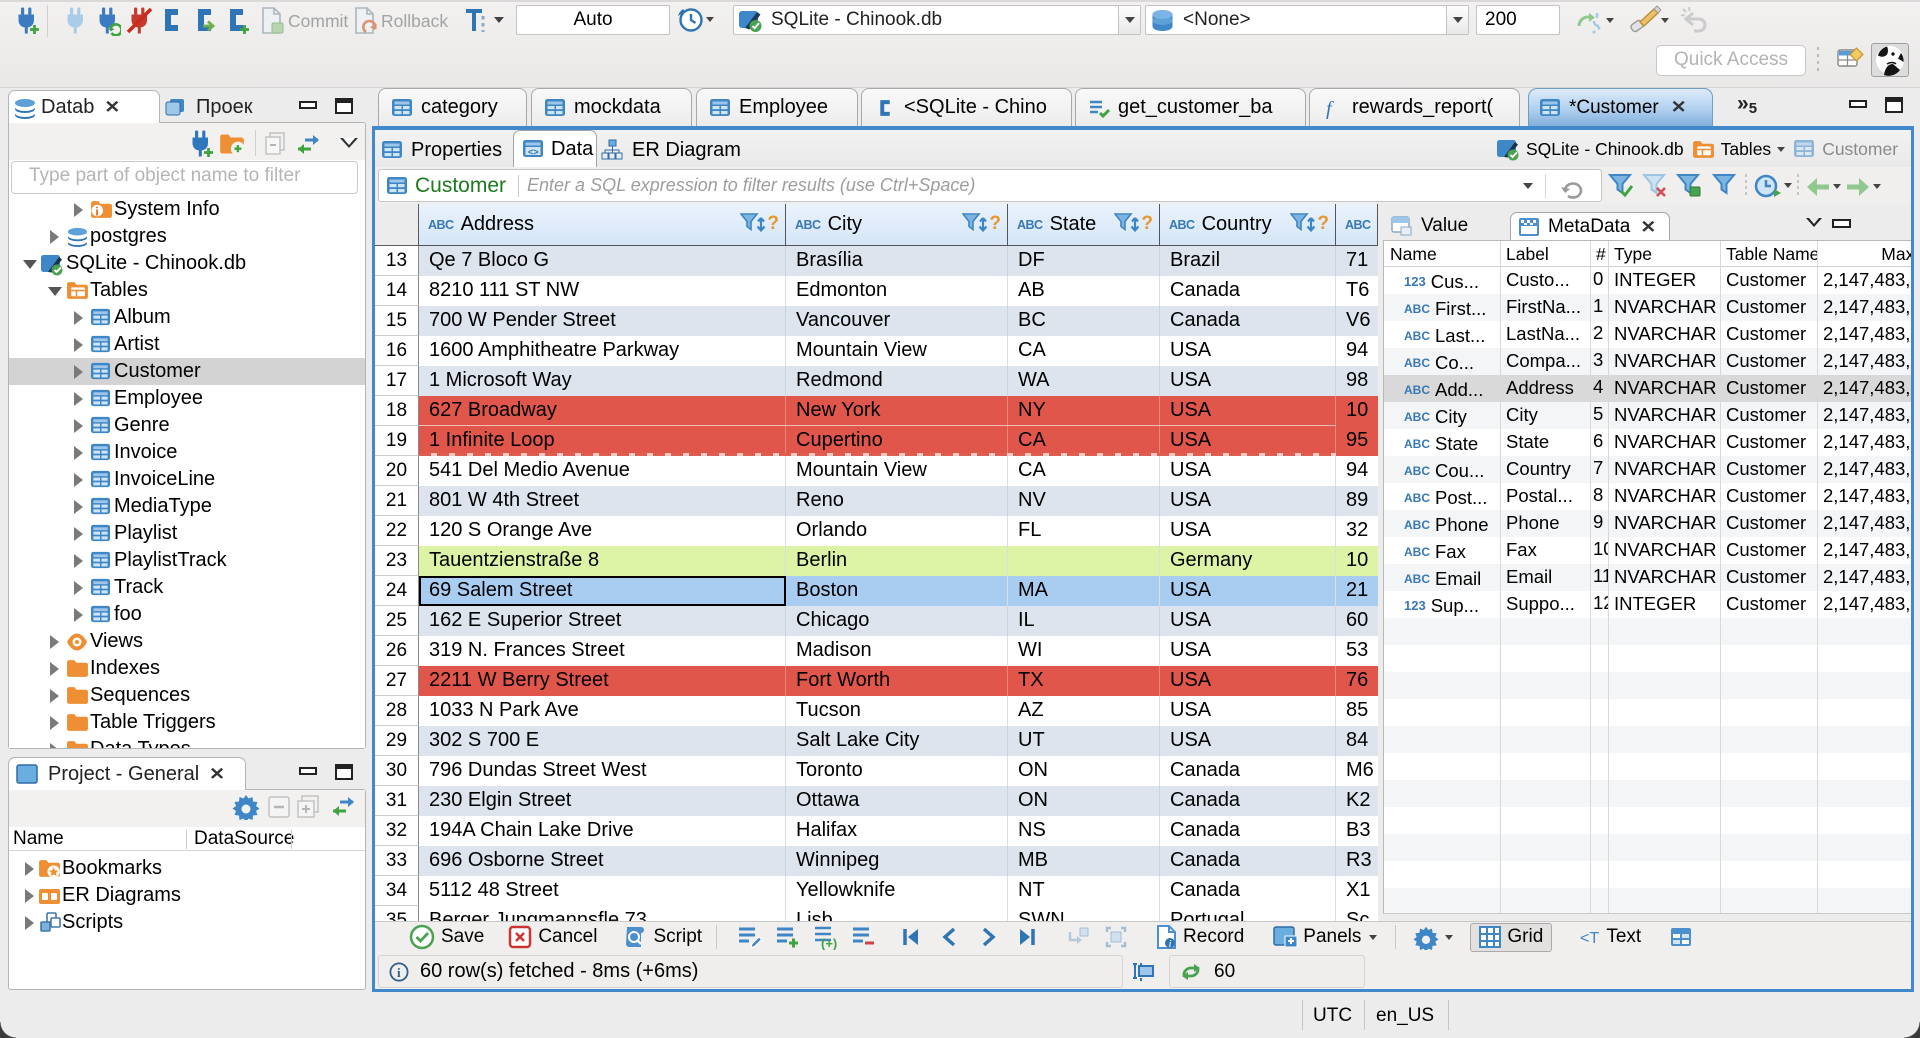 This screenshot has width=1920, height=1038. I want to click on svg-text: f, so click(1330, 108).